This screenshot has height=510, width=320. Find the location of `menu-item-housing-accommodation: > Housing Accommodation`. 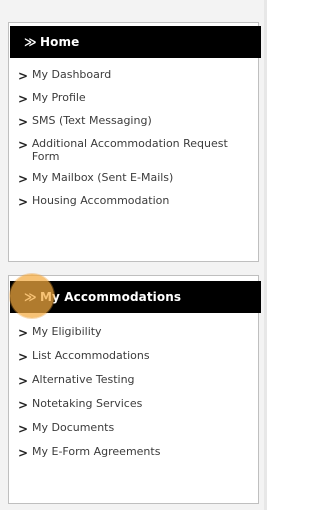

menu-item-housing-accommodation: > Housing Accommodation is located at coordinates (137, 201).